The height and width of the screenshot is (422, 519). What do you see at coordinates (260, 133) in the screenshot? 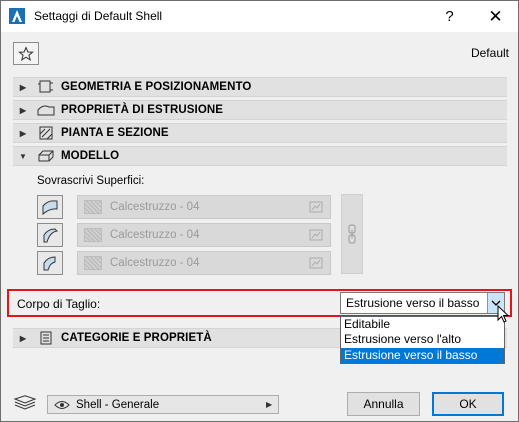
I see `section-pianta-sezione: ▶ PIANTA E SEZIONE` at bounding box center [260, 133].